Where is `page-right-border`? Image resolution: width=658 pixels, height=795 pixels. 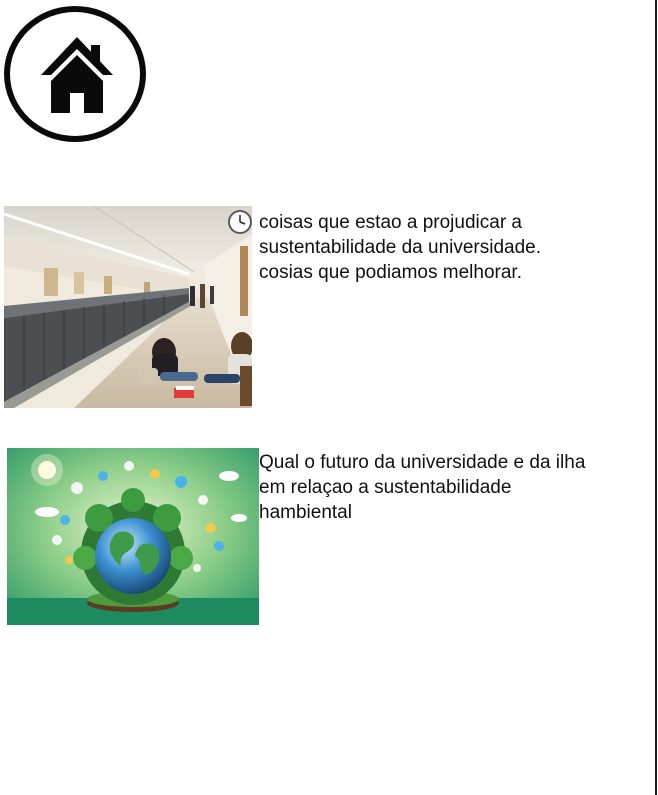 page-right-border is located at coordinates (656, 397).